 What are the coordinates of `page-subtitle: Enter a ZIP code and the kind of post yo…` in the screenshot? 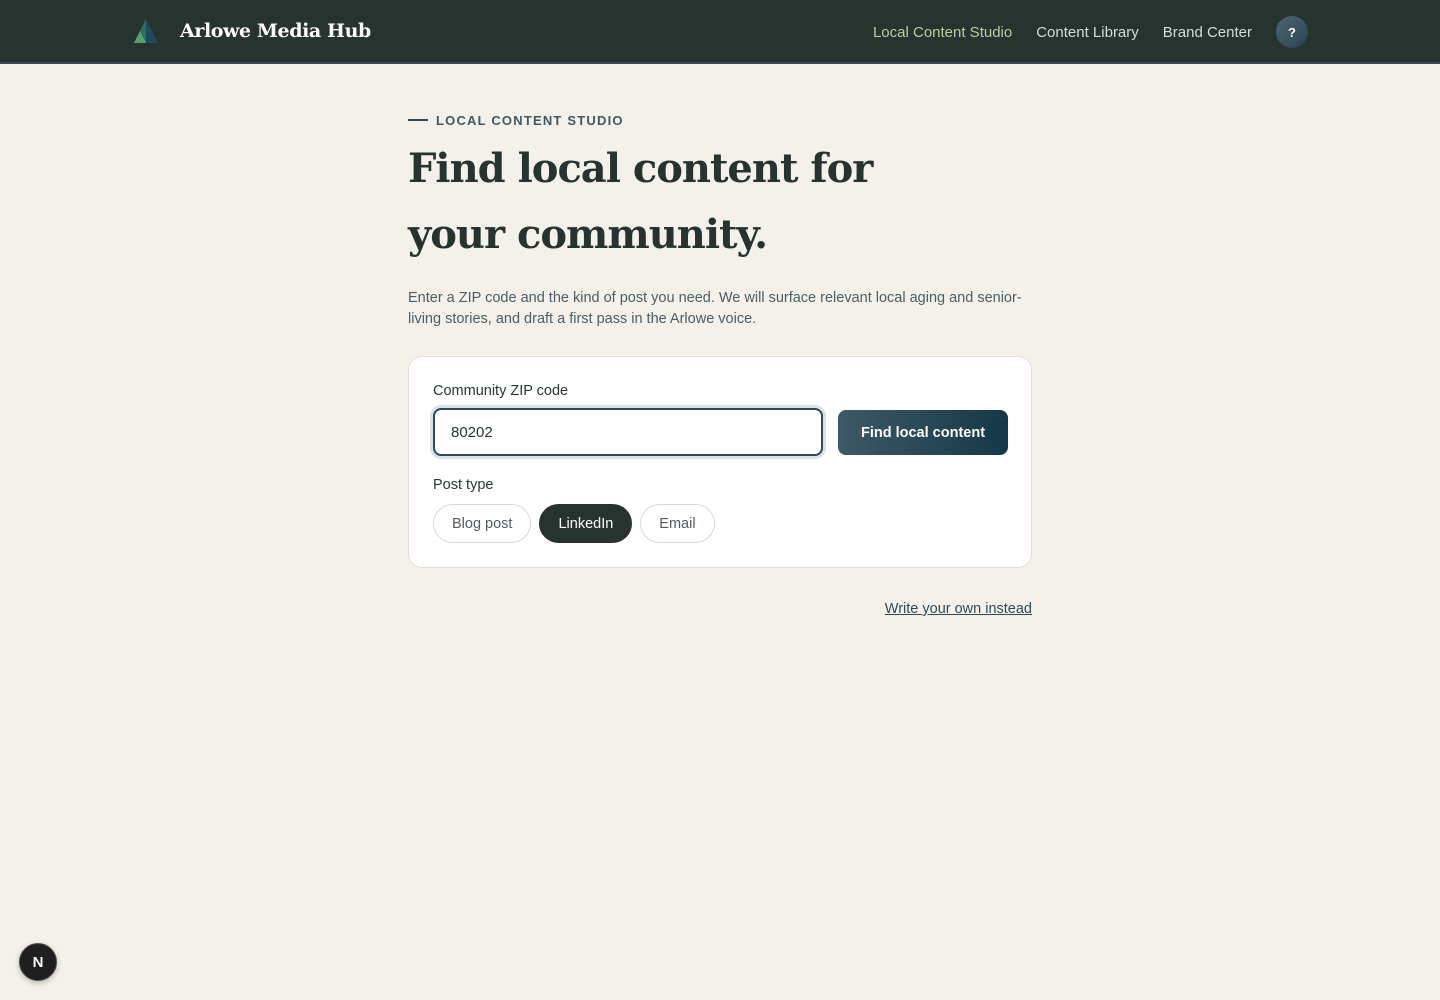 It's located at (715, 308).